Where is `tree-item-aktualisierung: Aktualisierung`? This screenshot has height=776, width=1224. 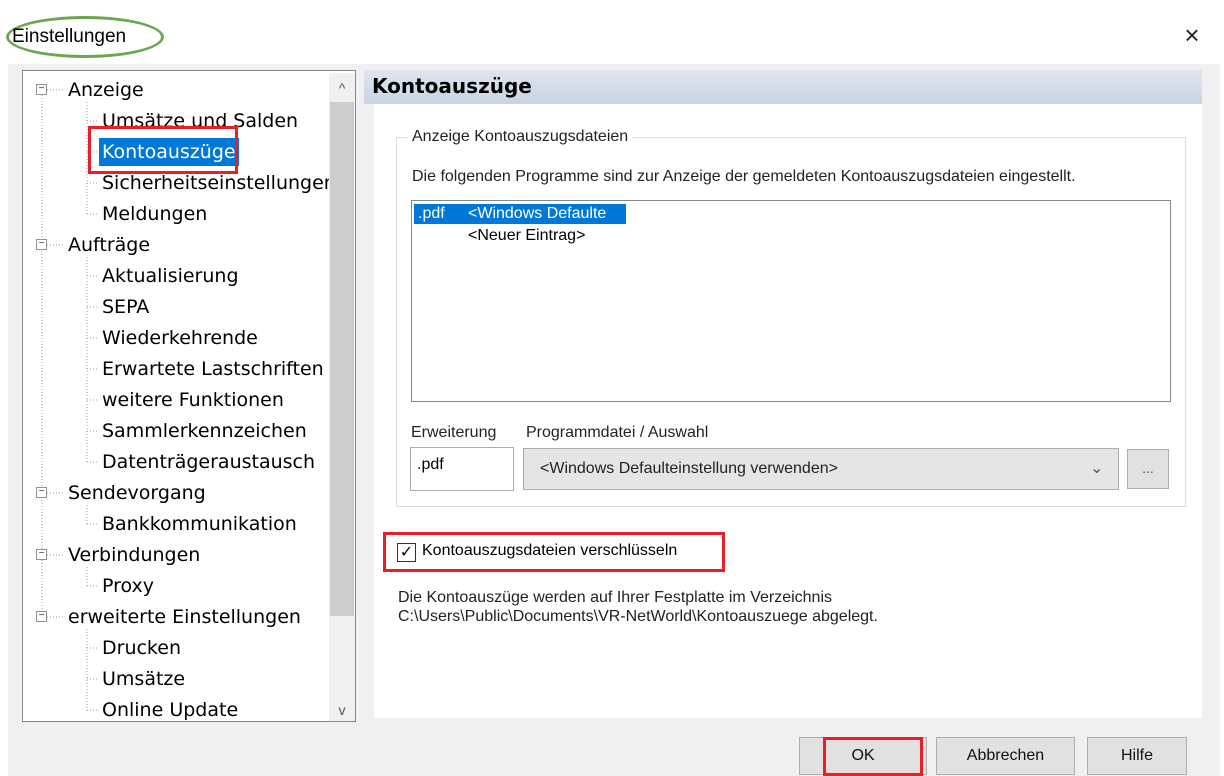 tree-item-aktualisierung: Aktualisierung is located at coordinates (170, 276).